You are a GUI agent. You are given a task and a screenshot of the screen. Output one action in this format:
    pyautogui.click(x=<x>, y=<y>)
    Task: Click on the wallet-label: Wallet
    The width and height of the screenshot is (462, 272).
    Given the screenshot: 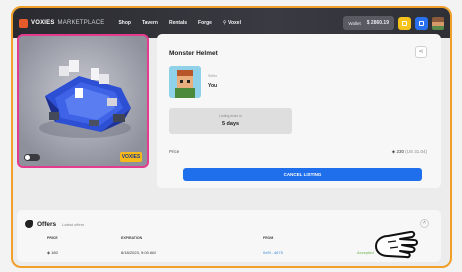 What is the action you would take?
    pyautogui.click(x=354, y=23)
    